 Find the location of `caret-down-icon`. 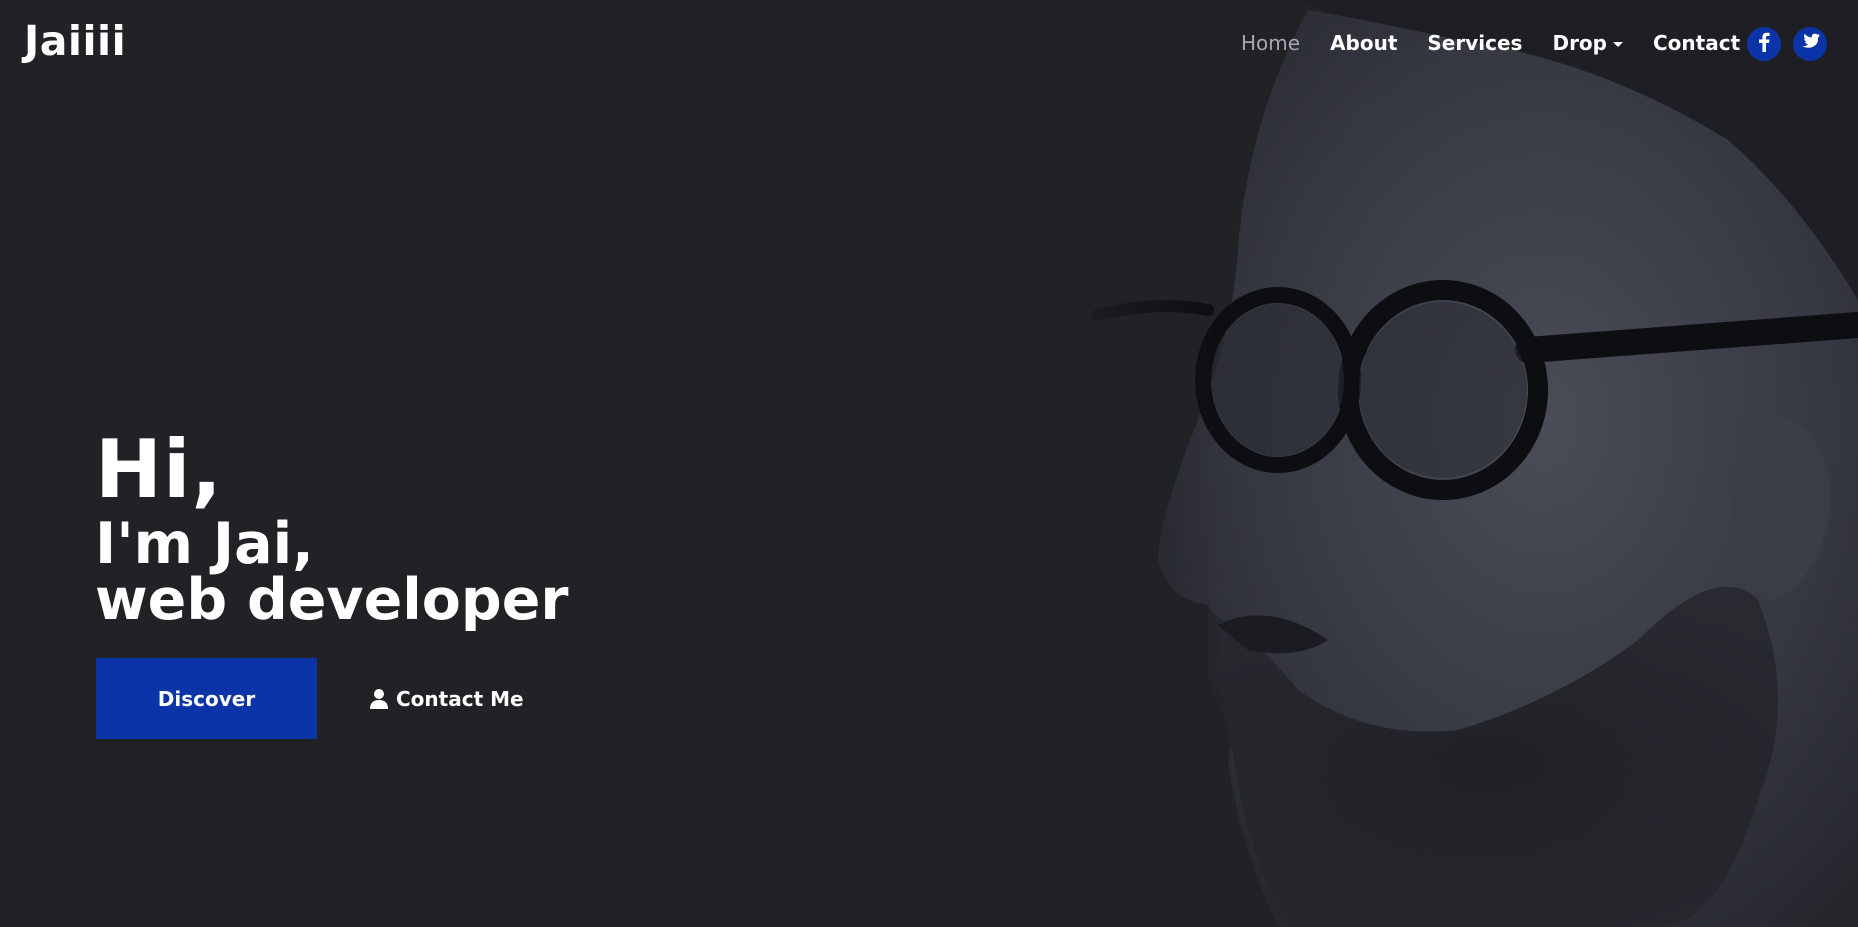

caret-down-icon is located at coordinates (1618, 44).